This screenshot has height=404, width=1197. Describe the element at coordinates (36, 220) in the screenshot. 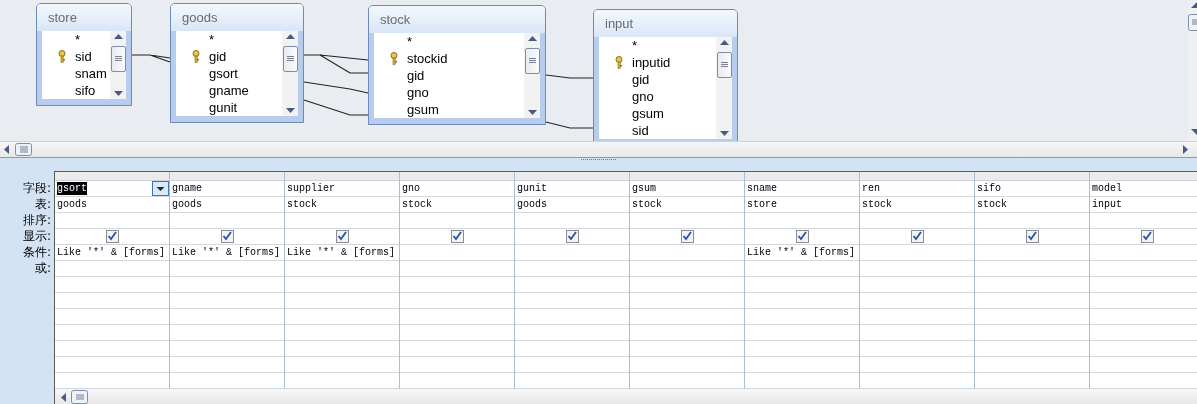

I see `row-label: 排序:` at that location.